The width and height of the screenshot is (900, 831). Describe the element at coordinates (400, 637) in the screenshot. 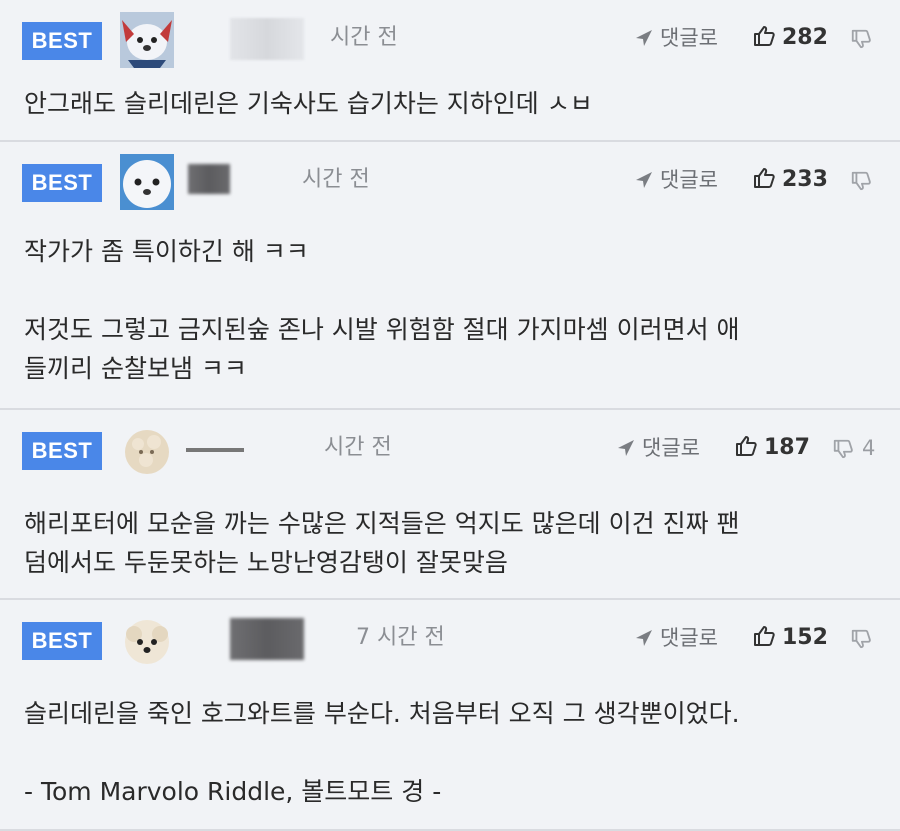

I see `comment-time: 7 시간 전` at that location.